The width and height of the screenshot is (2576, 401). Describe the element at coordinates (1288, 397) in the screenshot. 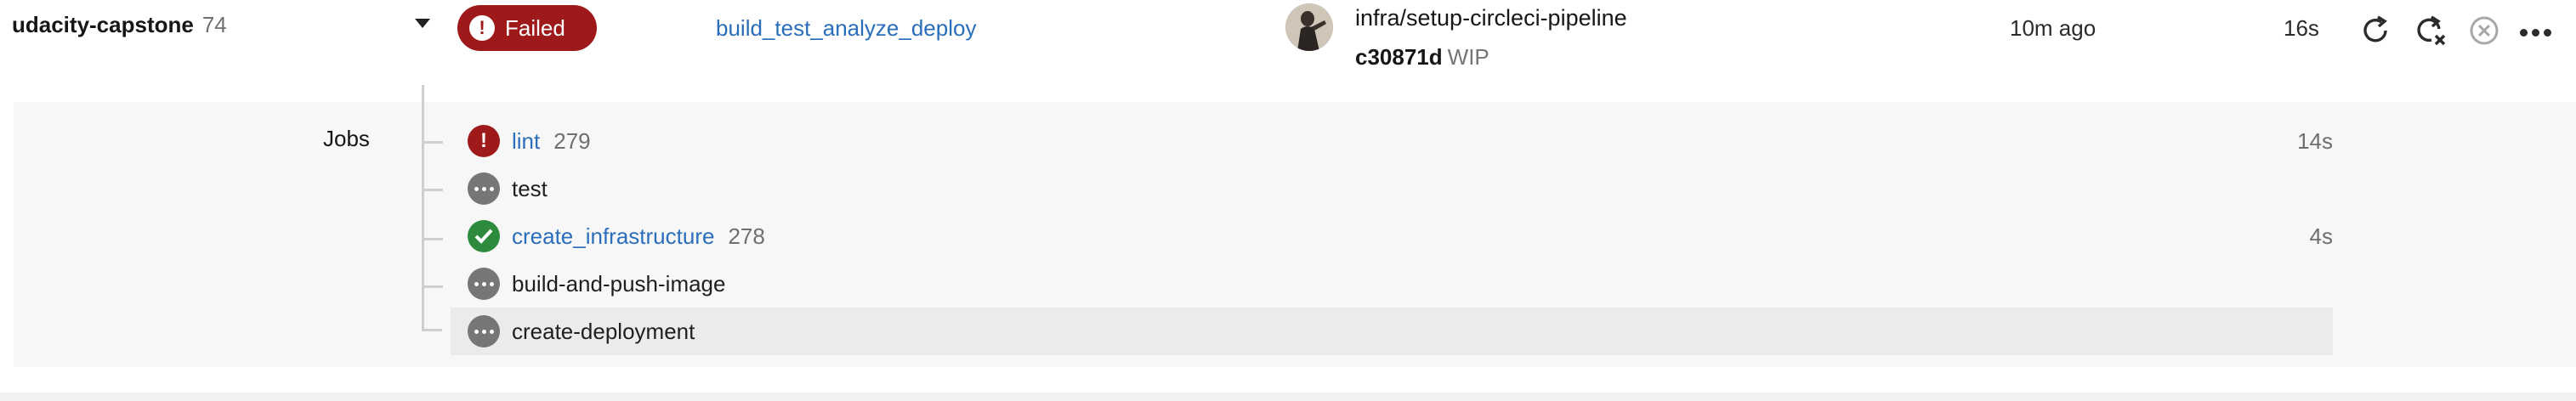

I see `section-divider` at that location.